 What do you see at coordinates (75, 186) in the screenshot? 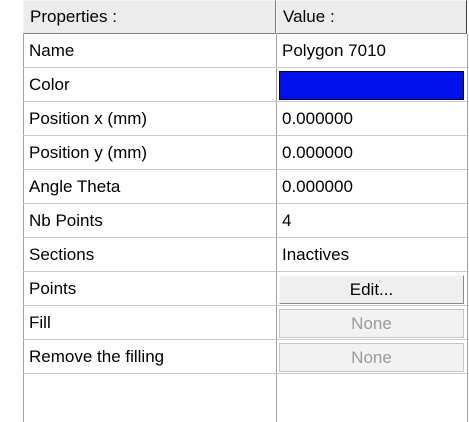
I see `property-label: Angle Theta` at bounding box center [75, 186].